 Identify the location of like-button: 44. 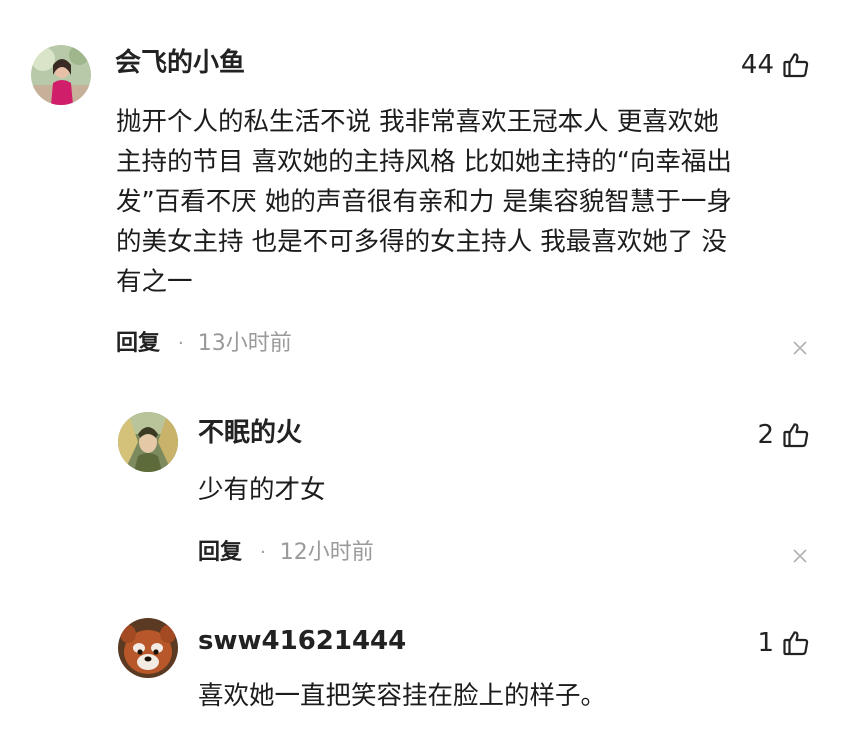
(775, 65).